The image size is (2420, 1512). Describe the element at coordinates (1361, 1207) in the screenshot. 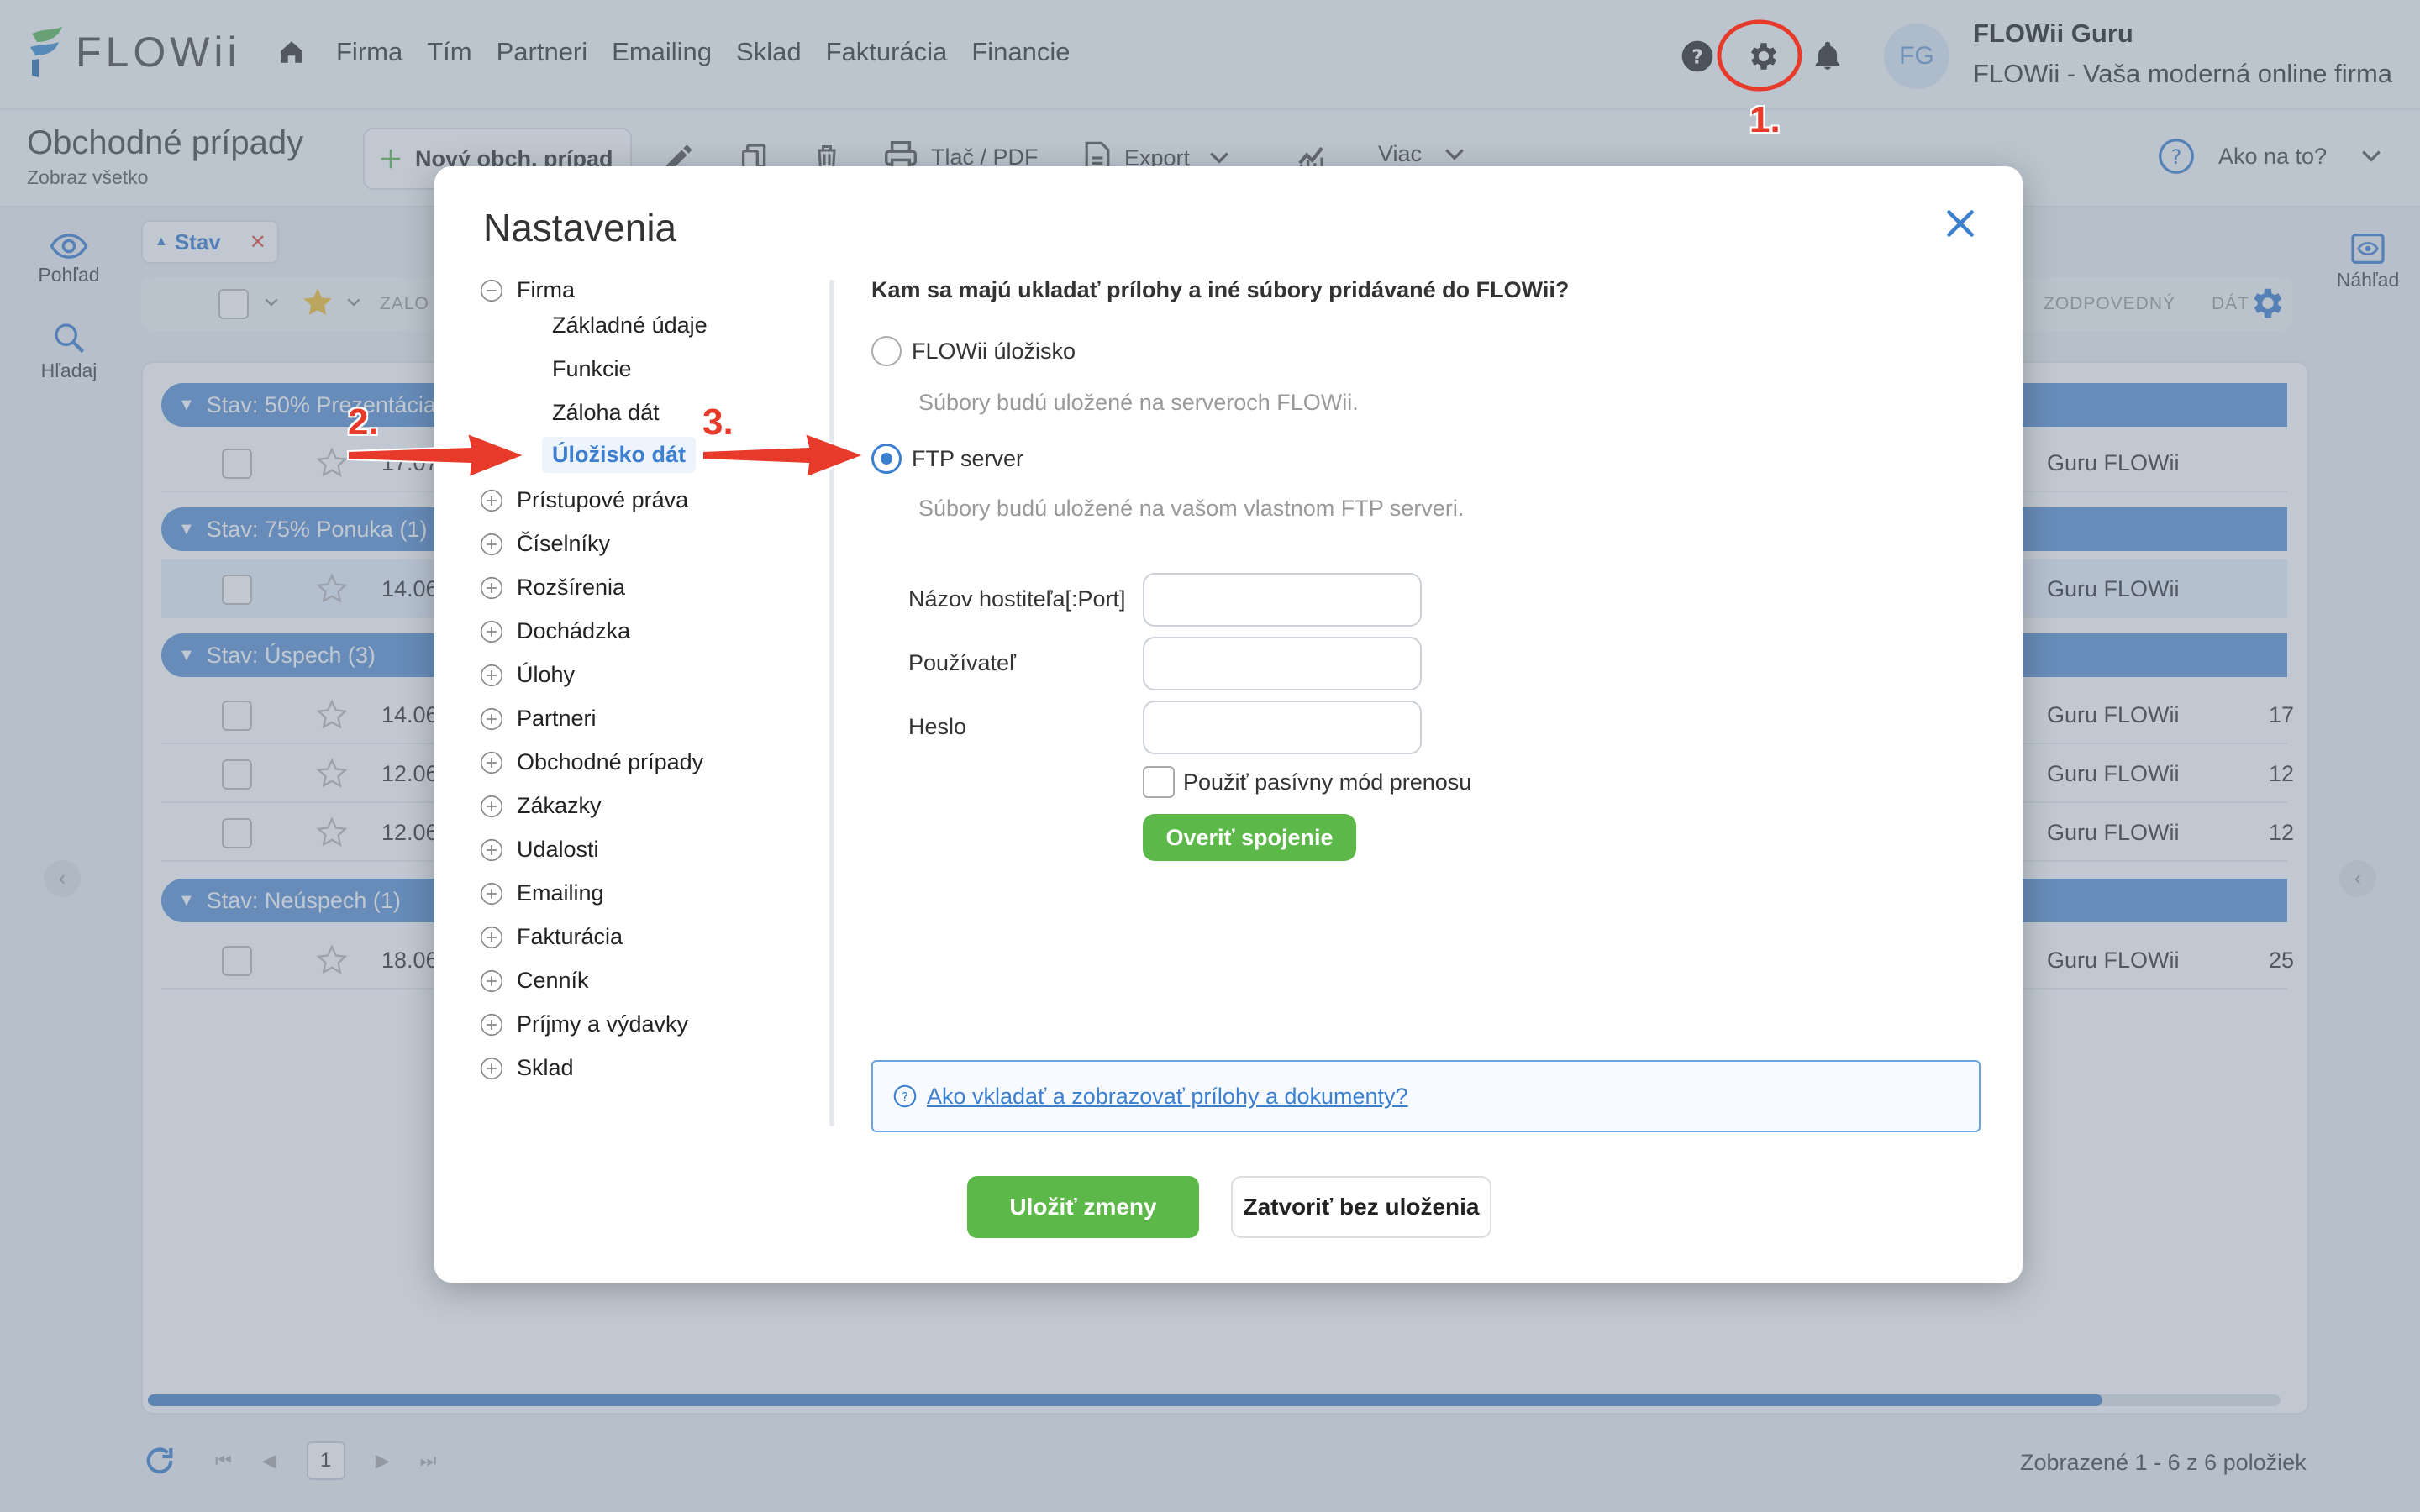

I see `close-without-saving-button: Zatvoriť bez uloženia` at that location.